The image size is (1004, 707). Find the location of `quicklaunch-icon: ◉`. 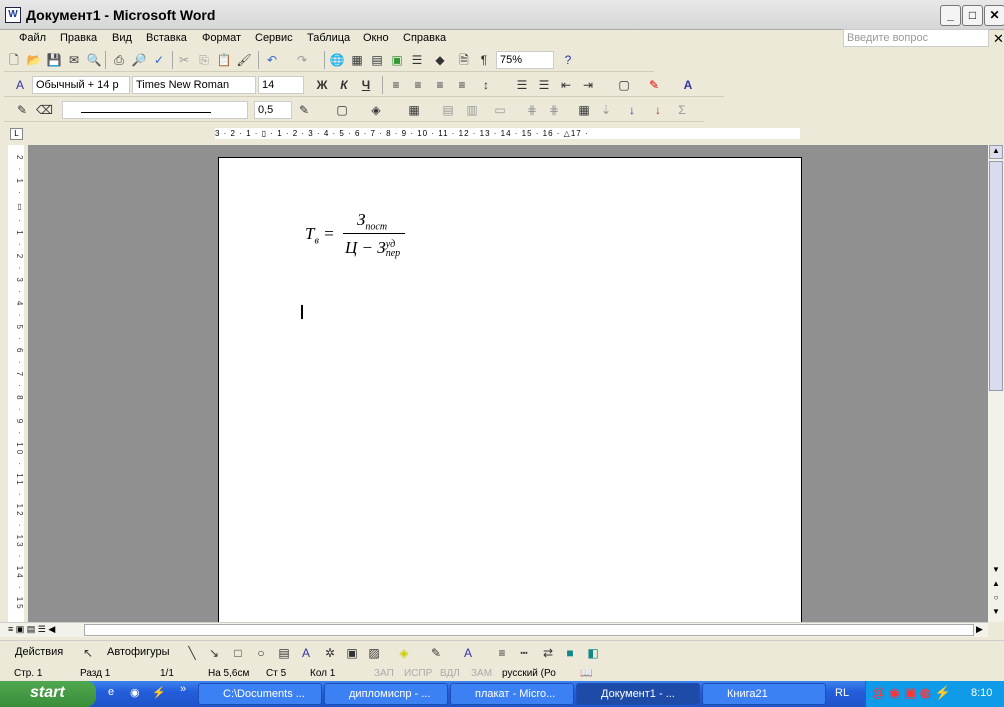

quicklaunch-icon: ◉ is located at coordinates (135, 692).